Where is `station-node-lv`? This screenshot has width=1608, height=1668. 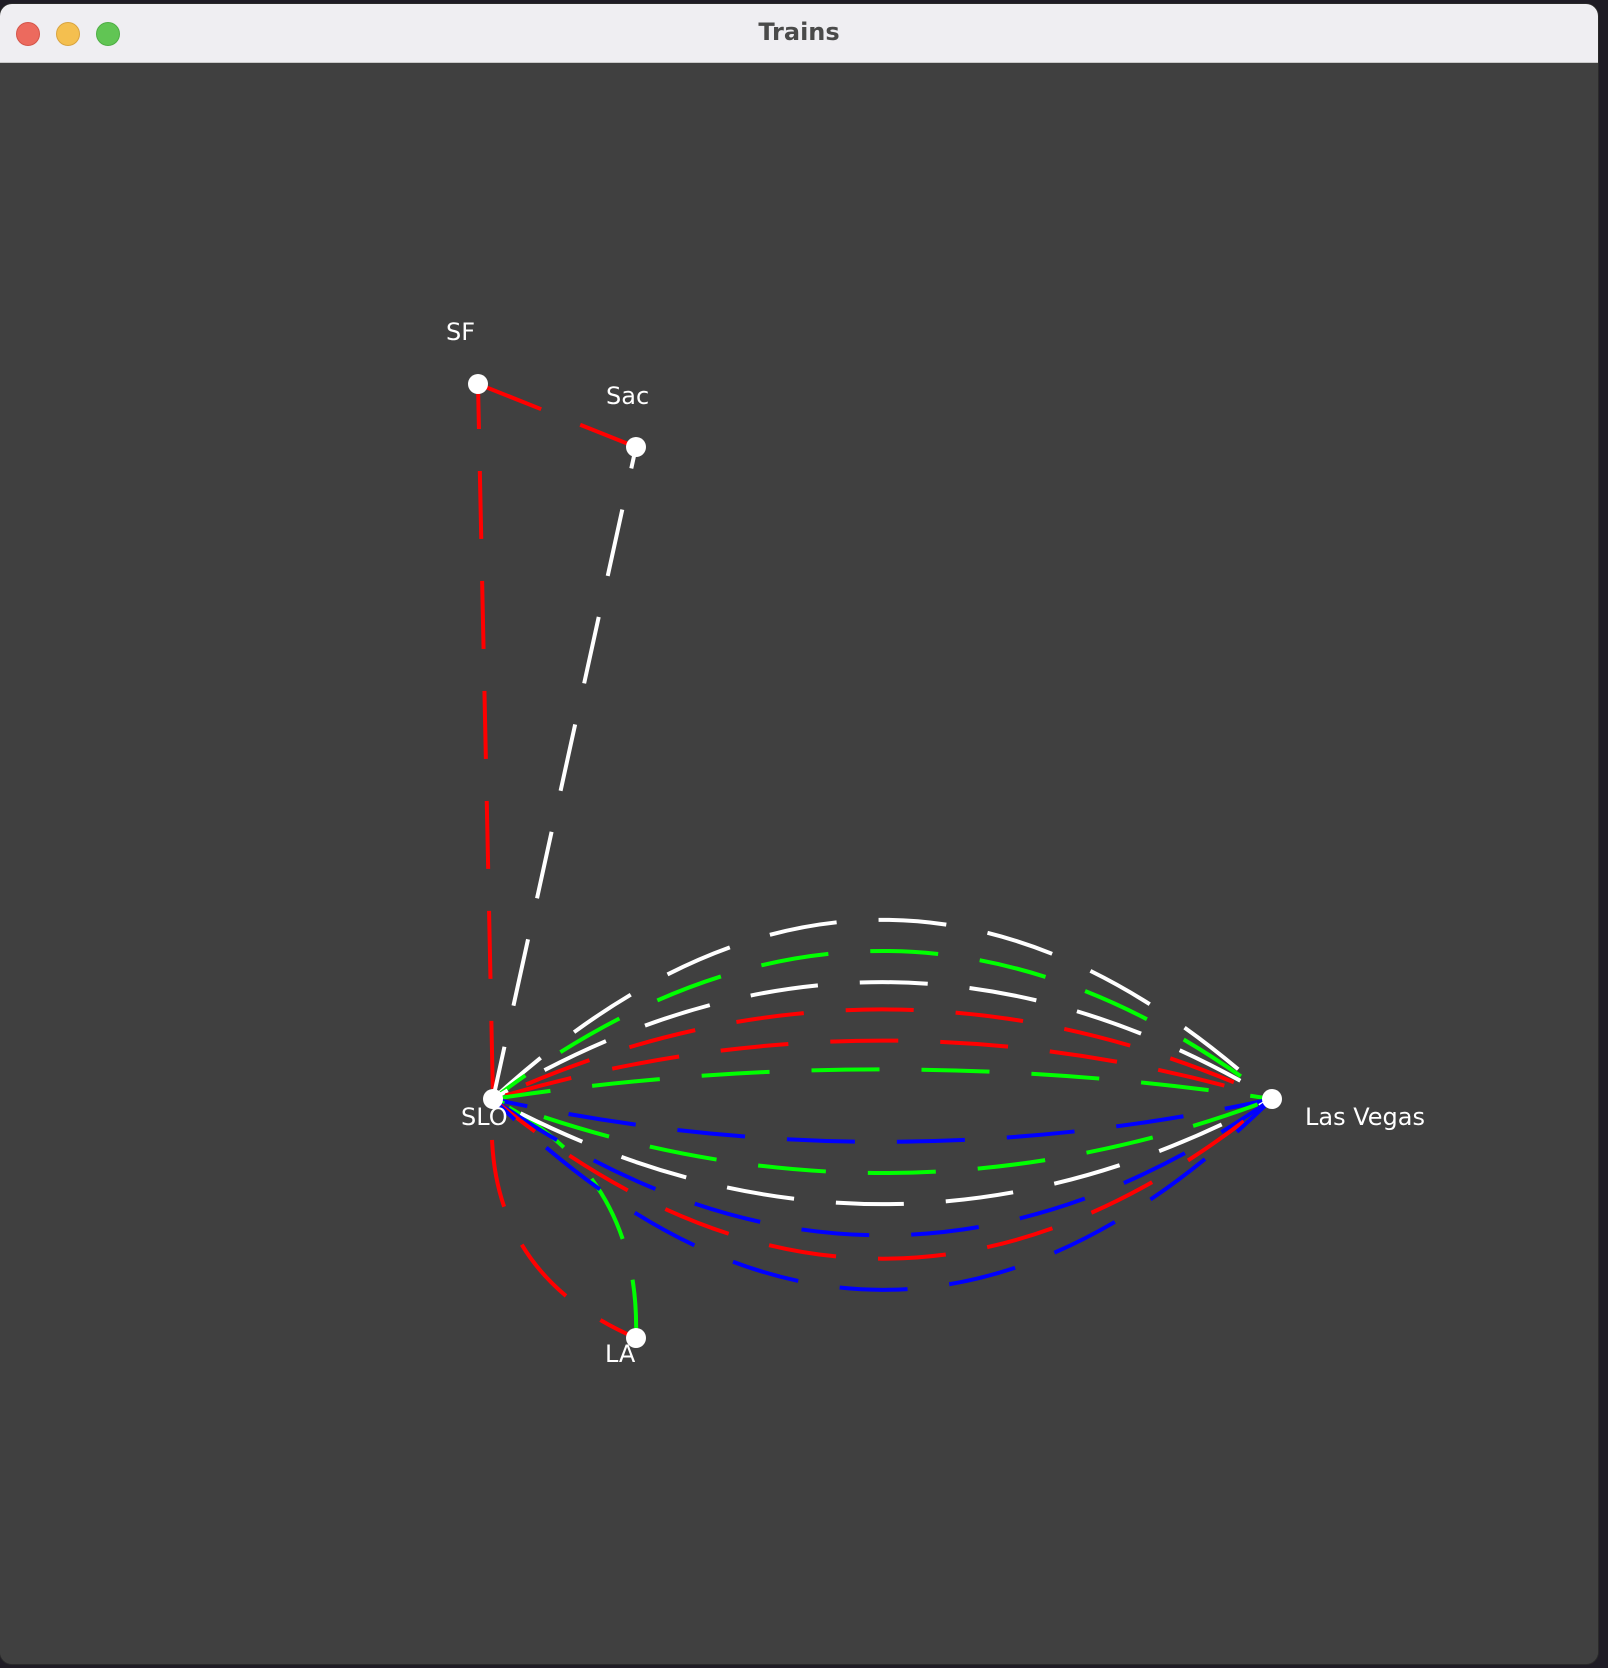 station-node-lv is located at coordinates (1272, 1099).